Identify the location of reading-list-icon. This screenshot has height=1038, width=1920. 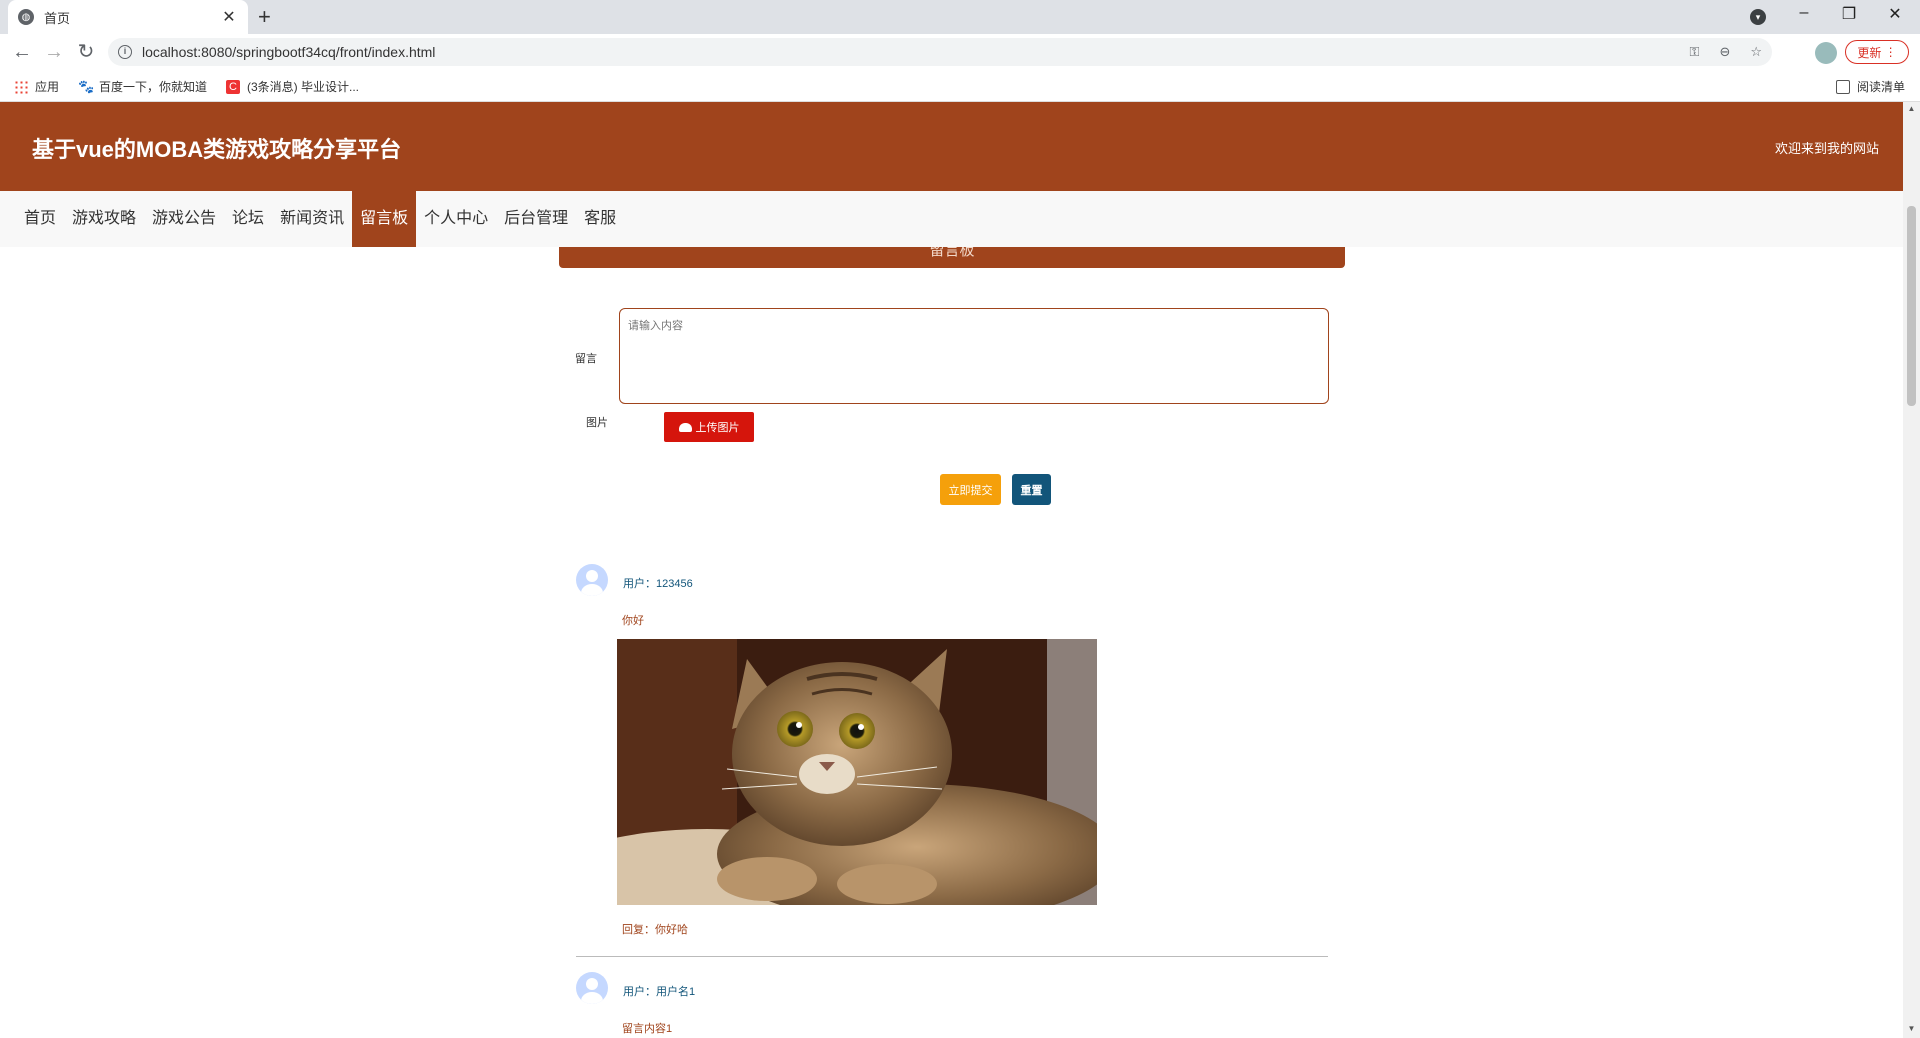
(1843, 86).